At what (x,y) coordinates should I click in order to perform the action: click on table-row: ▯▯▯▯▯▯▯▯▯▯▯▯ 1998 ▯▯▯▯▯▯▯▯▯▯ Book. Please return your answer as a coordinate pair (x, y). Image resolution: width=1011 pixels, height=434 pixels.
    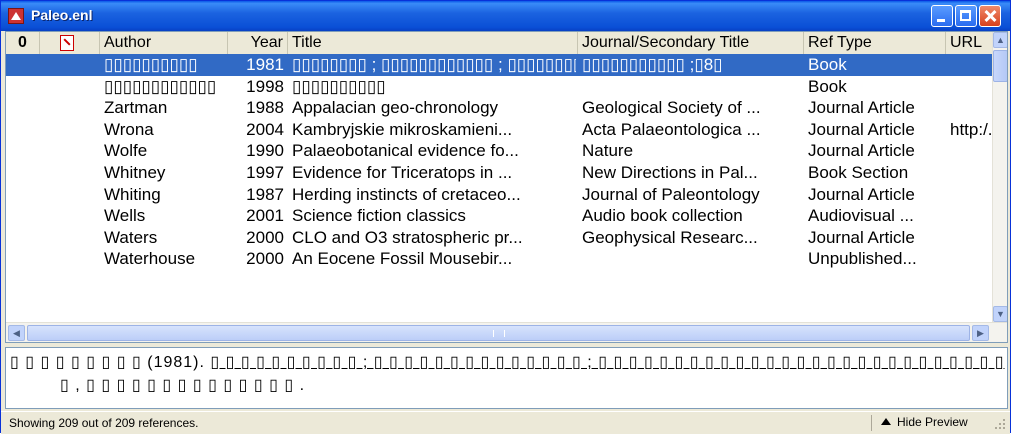
    Looking at the image, I should click on (499, 87).